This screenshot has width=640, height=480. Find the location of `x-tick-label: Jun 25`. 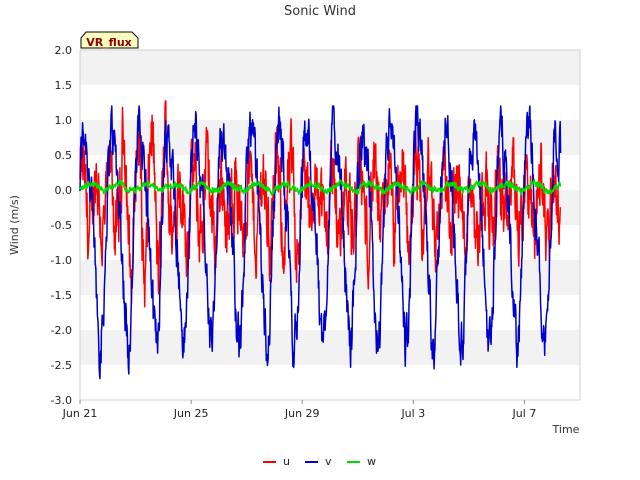

x-tick-label: Jun 25 is located at coordinates (191, 413).